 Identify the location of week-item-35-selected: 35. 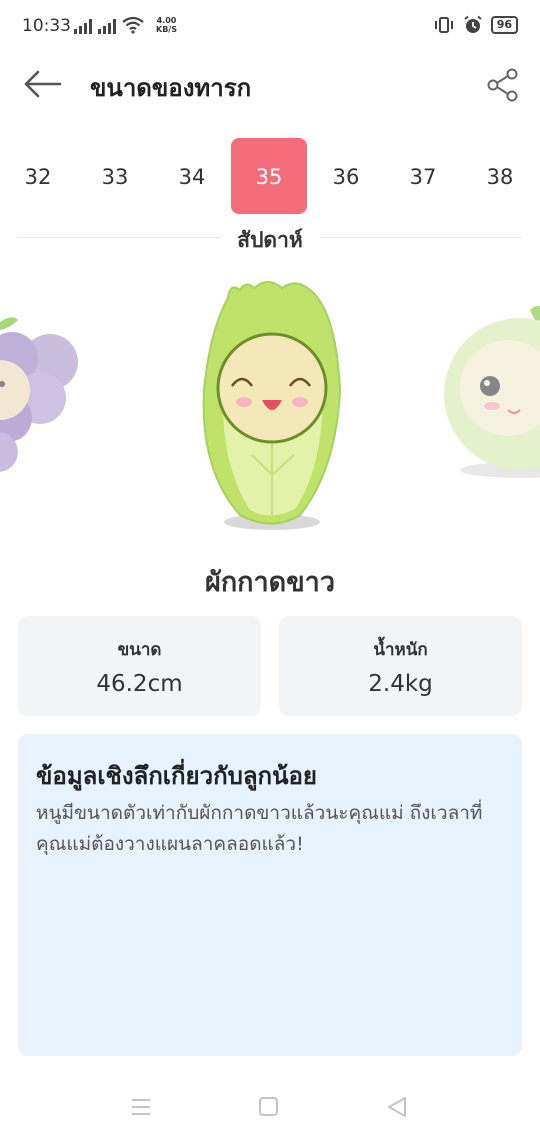
(269, 176).